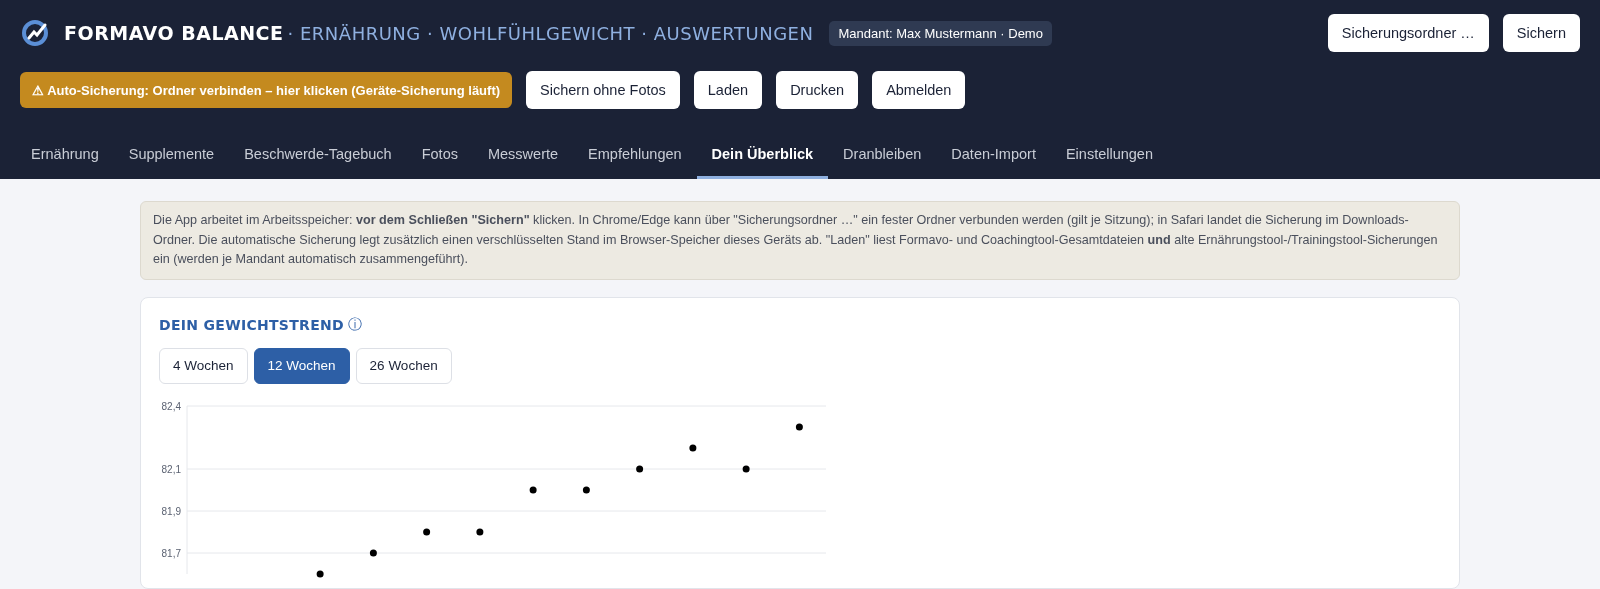 This screenshot has width=1600, height=589. Describe the element at coordinates (65, 155) in the screenshot. I see `nav-tab: Ernährung` at that location.